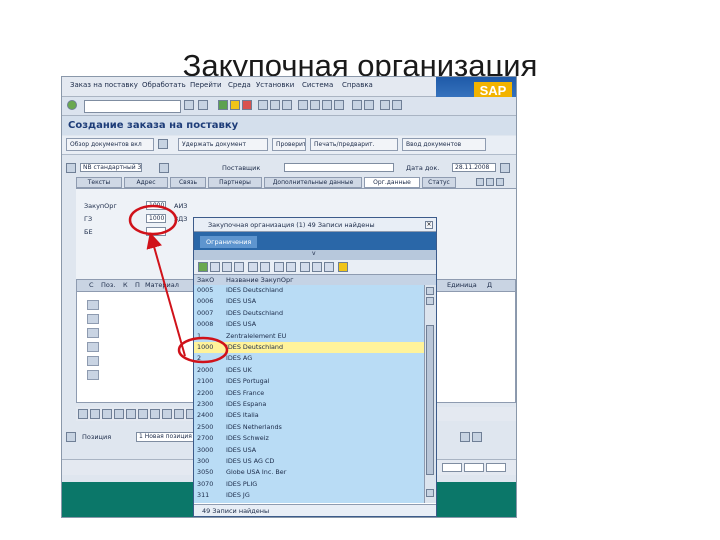 This screenshot has width=720, height=540. I want to click on list-item: 0005 IDES Deutschland, so click(309, 290).